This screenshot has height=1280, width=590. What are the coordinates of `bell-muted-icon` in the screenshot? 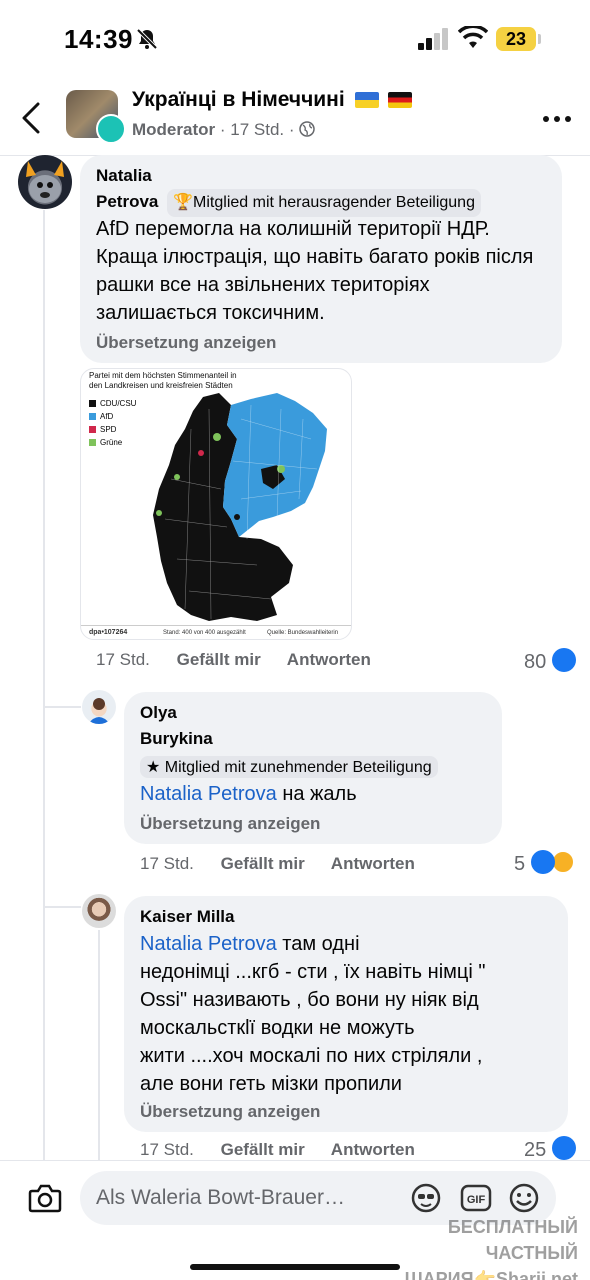 It's located at (147, 39).